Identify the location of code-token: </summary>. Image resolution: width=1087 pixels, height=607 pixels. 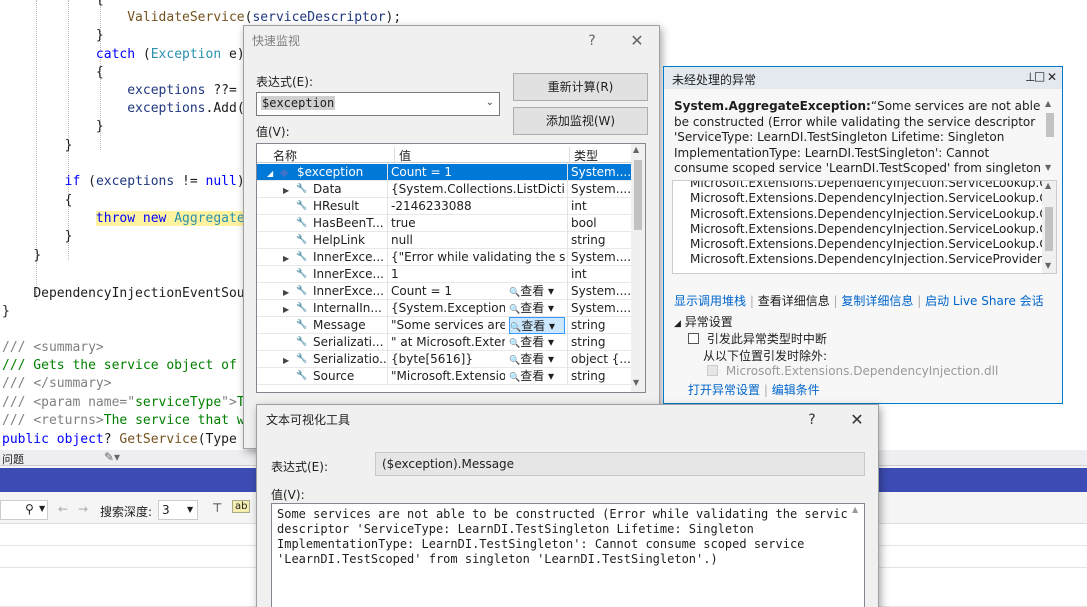
(72, 383).